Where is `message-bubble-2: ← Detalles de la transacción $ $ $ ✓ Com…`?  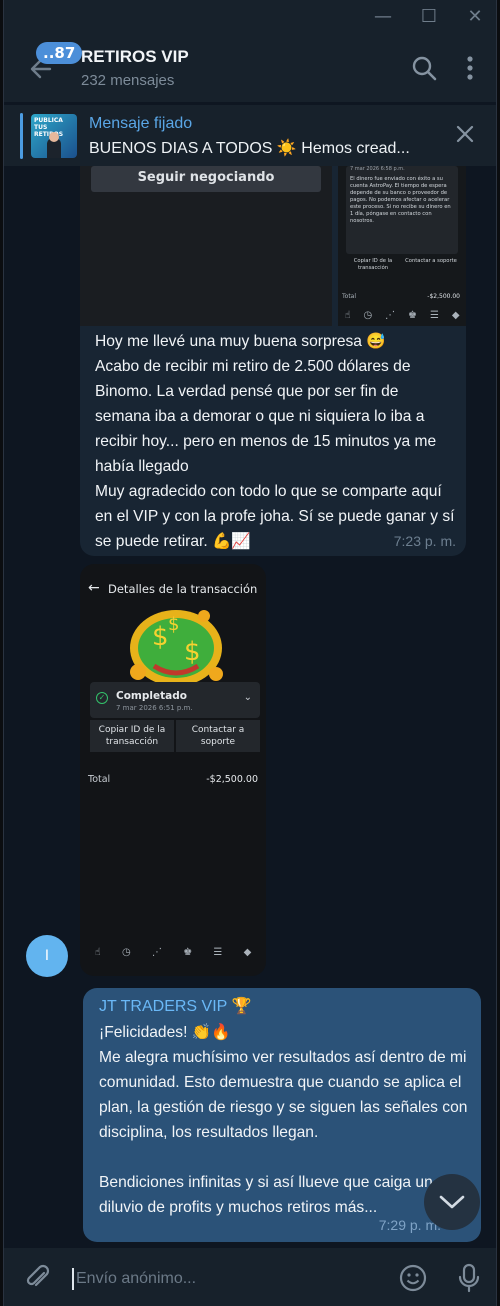
message-bubble-2: ← Detalles de la transacción $ $ $ ✓ Com… is located at coordinates (173, 770).